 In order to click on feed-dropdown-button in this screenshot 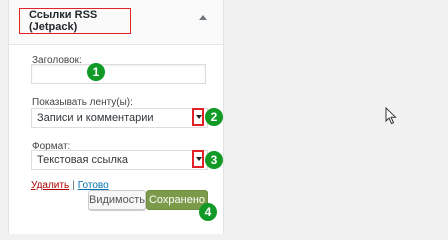, I will do `click(198, 117)`.